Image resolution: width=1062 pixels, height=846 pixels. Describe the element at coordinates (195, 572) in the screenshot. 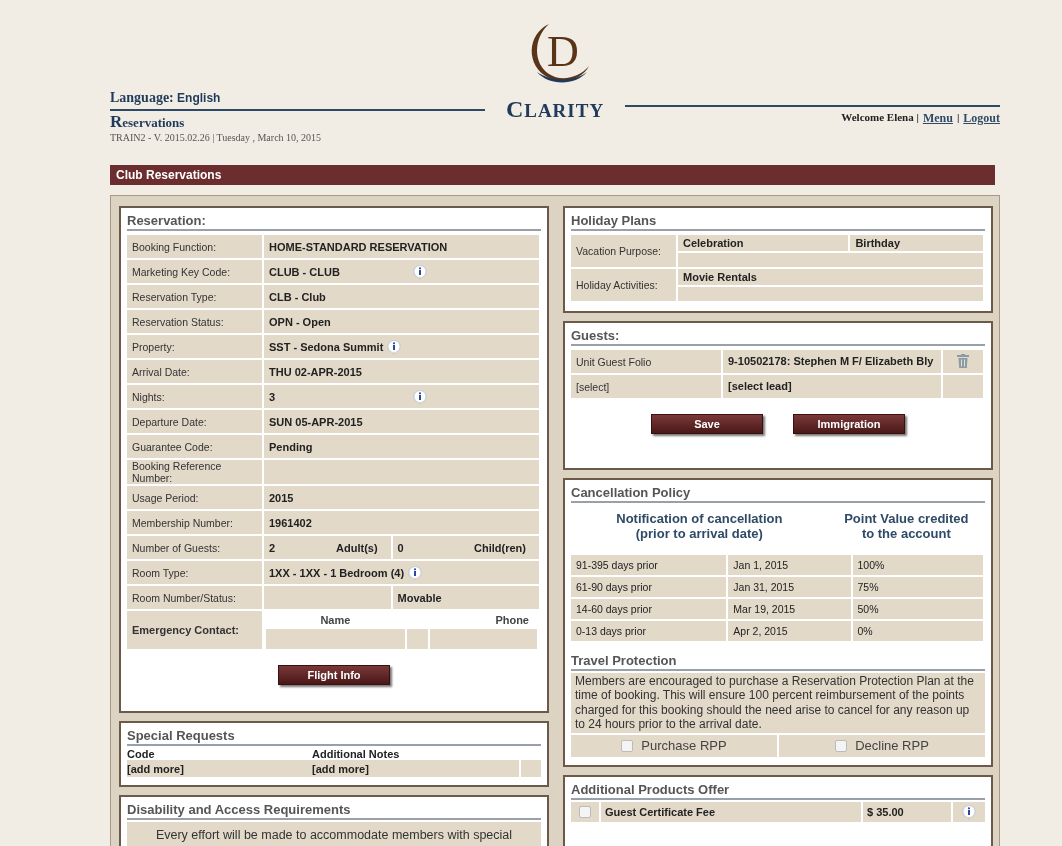

I see `field-label: Room Type:` at that location.